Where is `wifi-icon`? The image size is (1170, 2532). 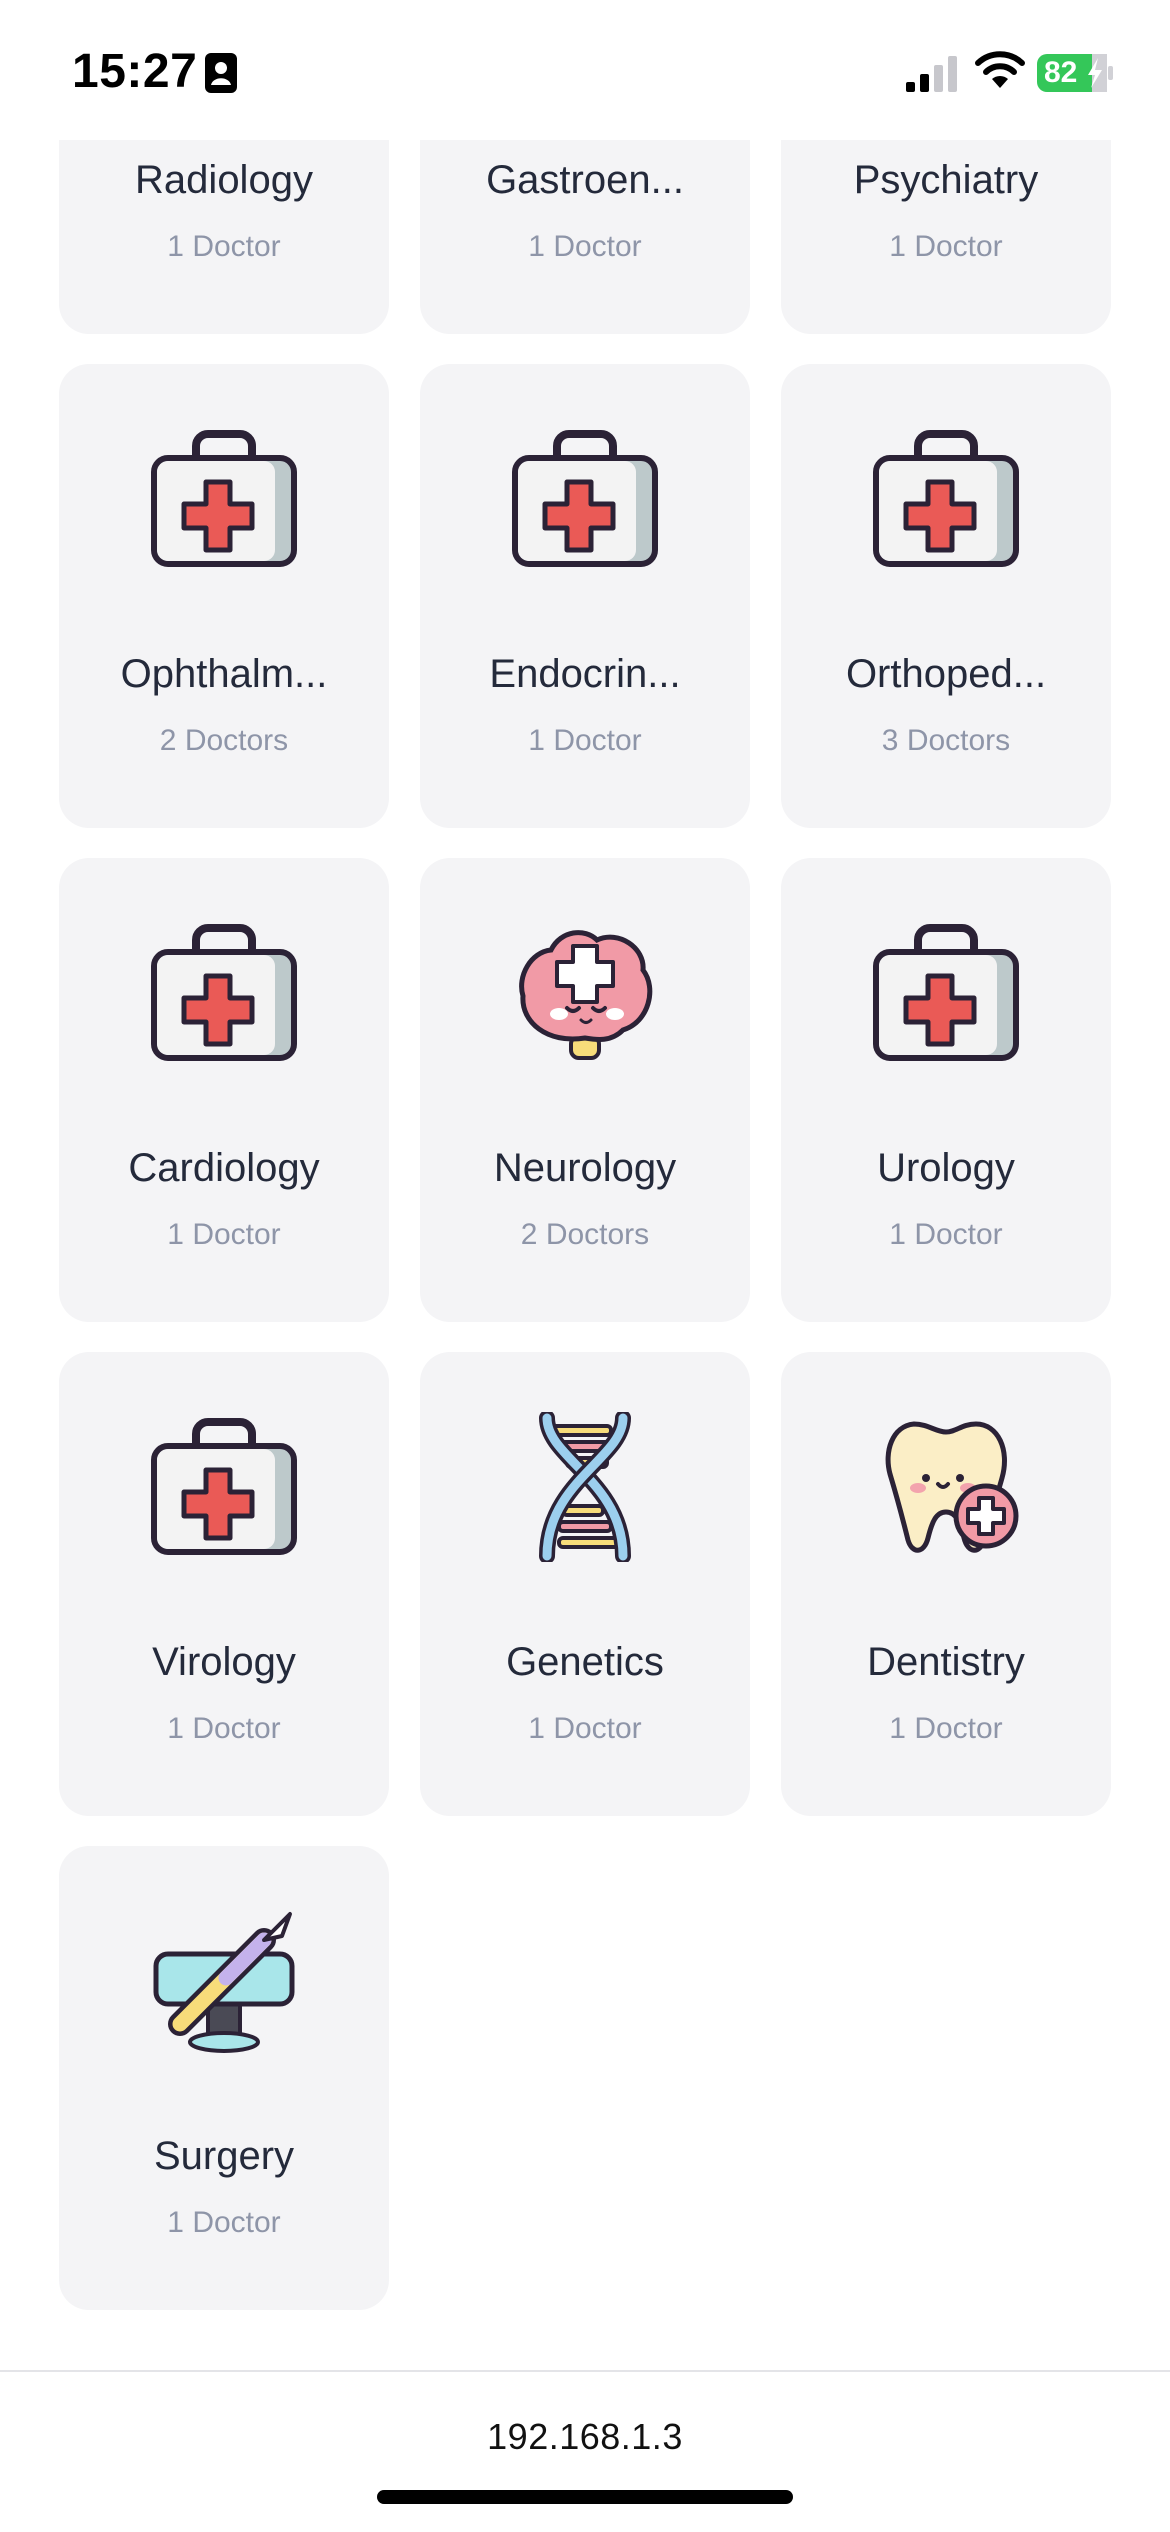 wifi-icon is located at coordinates (1000, 69).